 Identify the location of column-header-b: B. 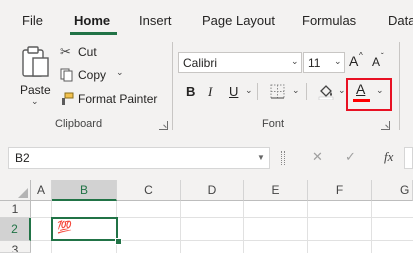
(84, 190).